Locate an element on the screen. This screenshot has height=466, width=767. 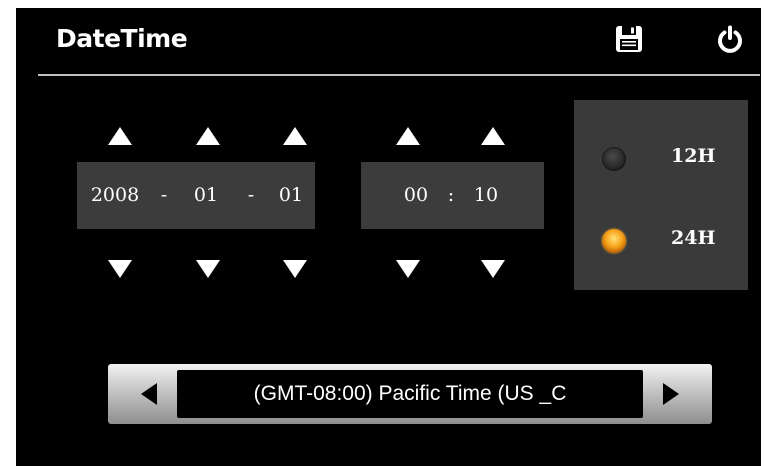
date-field: 2008 - 01 - 01 is located at coordinates (196, 195).